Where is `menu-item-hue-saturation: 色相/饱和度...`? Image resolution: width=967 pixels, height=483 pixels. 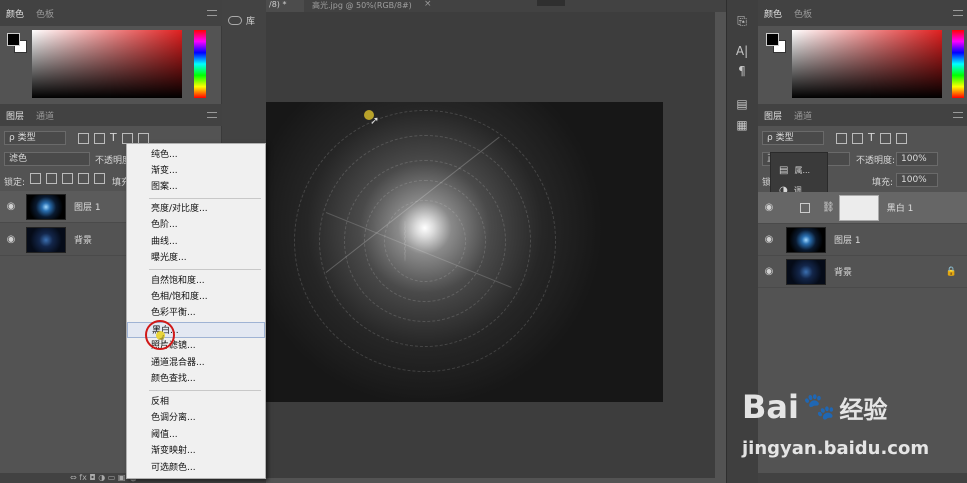
menu-item-hue-saturation: 色相/饱和度... is located at coordinates (196, 297).